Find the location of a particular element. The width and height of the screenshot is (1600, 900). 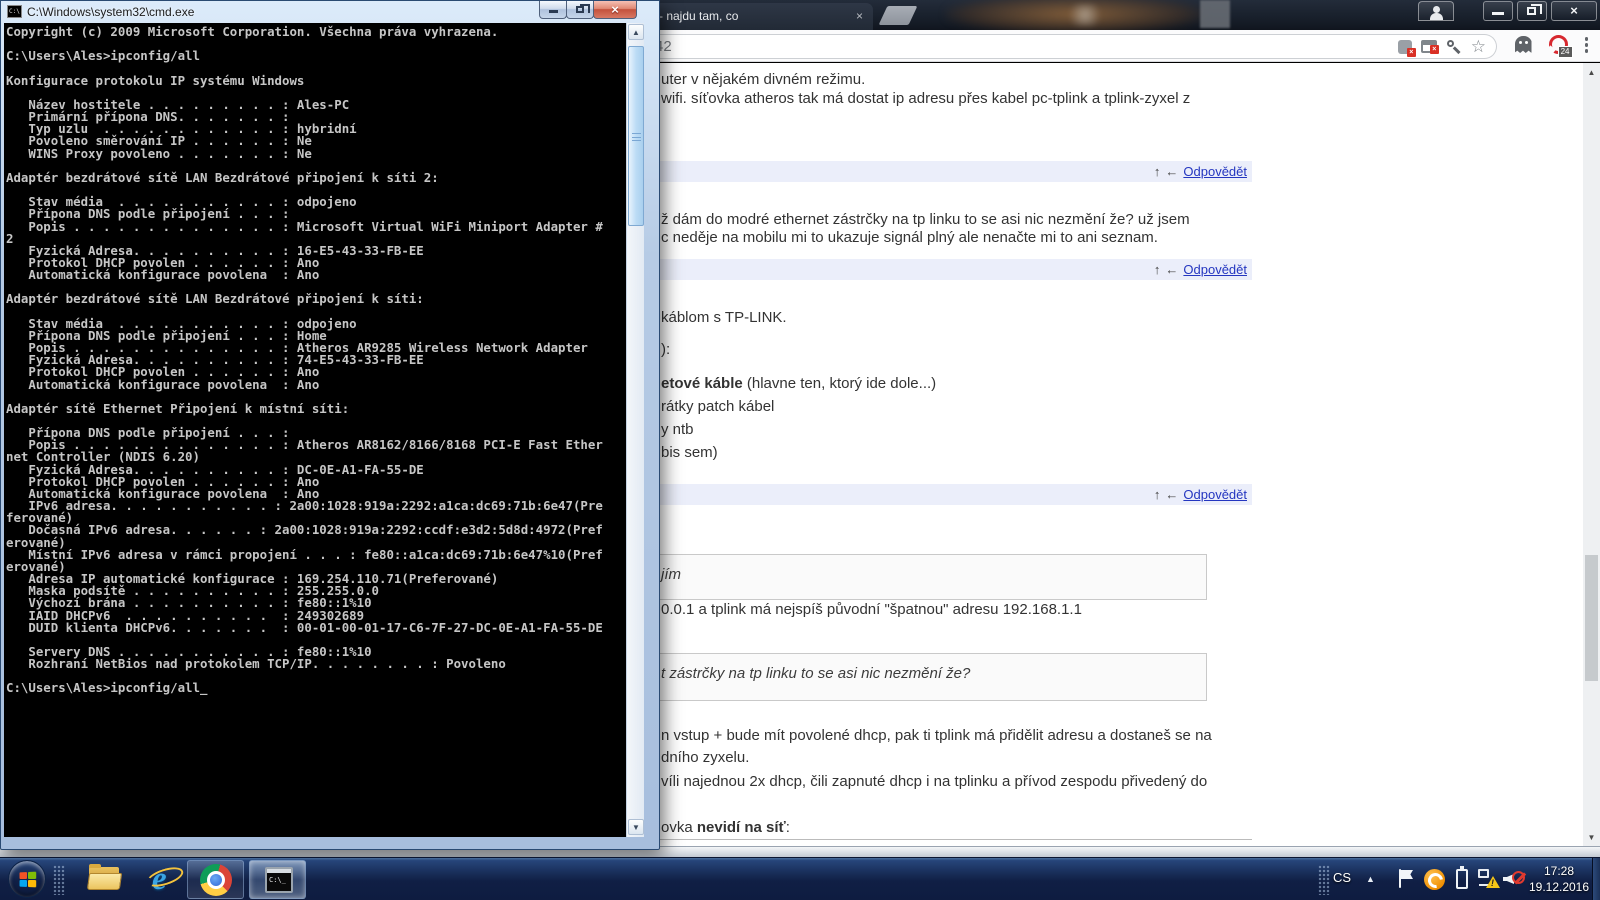

explorer-taskbar-icon is located at coordinates (104, 878).